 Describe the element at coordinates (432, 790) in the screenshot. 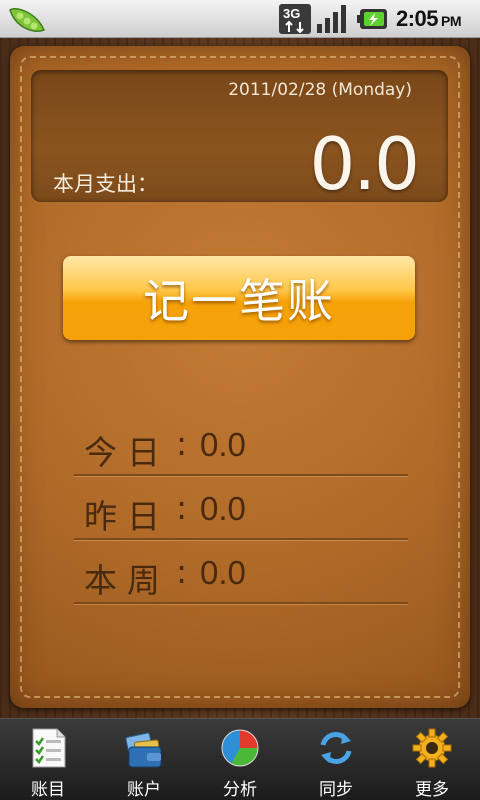

I see `tab-label-more: 更多` at that location.